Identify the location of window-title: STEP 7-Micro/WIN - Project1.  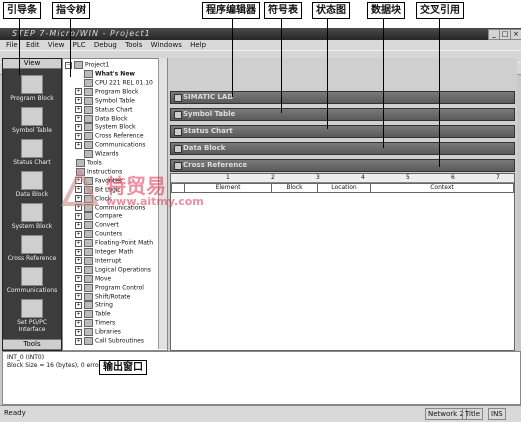
(81, 33).